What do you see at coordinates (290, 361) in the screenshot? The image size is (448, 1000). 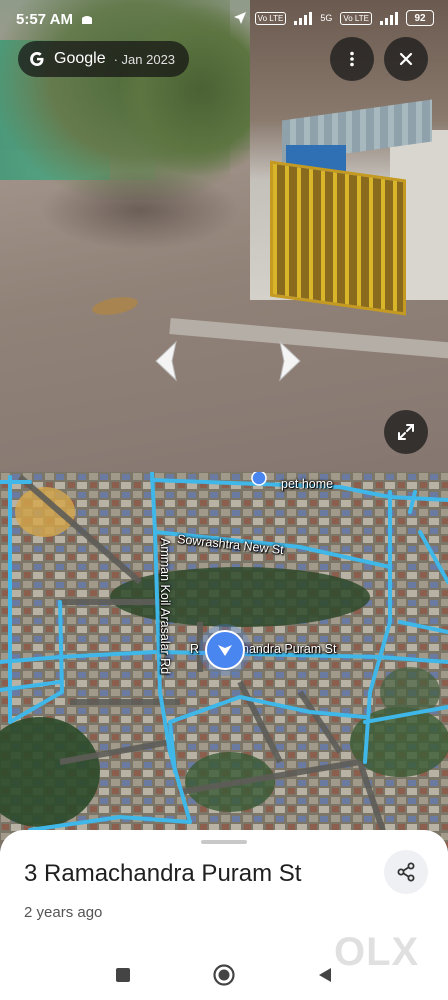 I see `chevron-right-icon` at bounding box center [290, 361].